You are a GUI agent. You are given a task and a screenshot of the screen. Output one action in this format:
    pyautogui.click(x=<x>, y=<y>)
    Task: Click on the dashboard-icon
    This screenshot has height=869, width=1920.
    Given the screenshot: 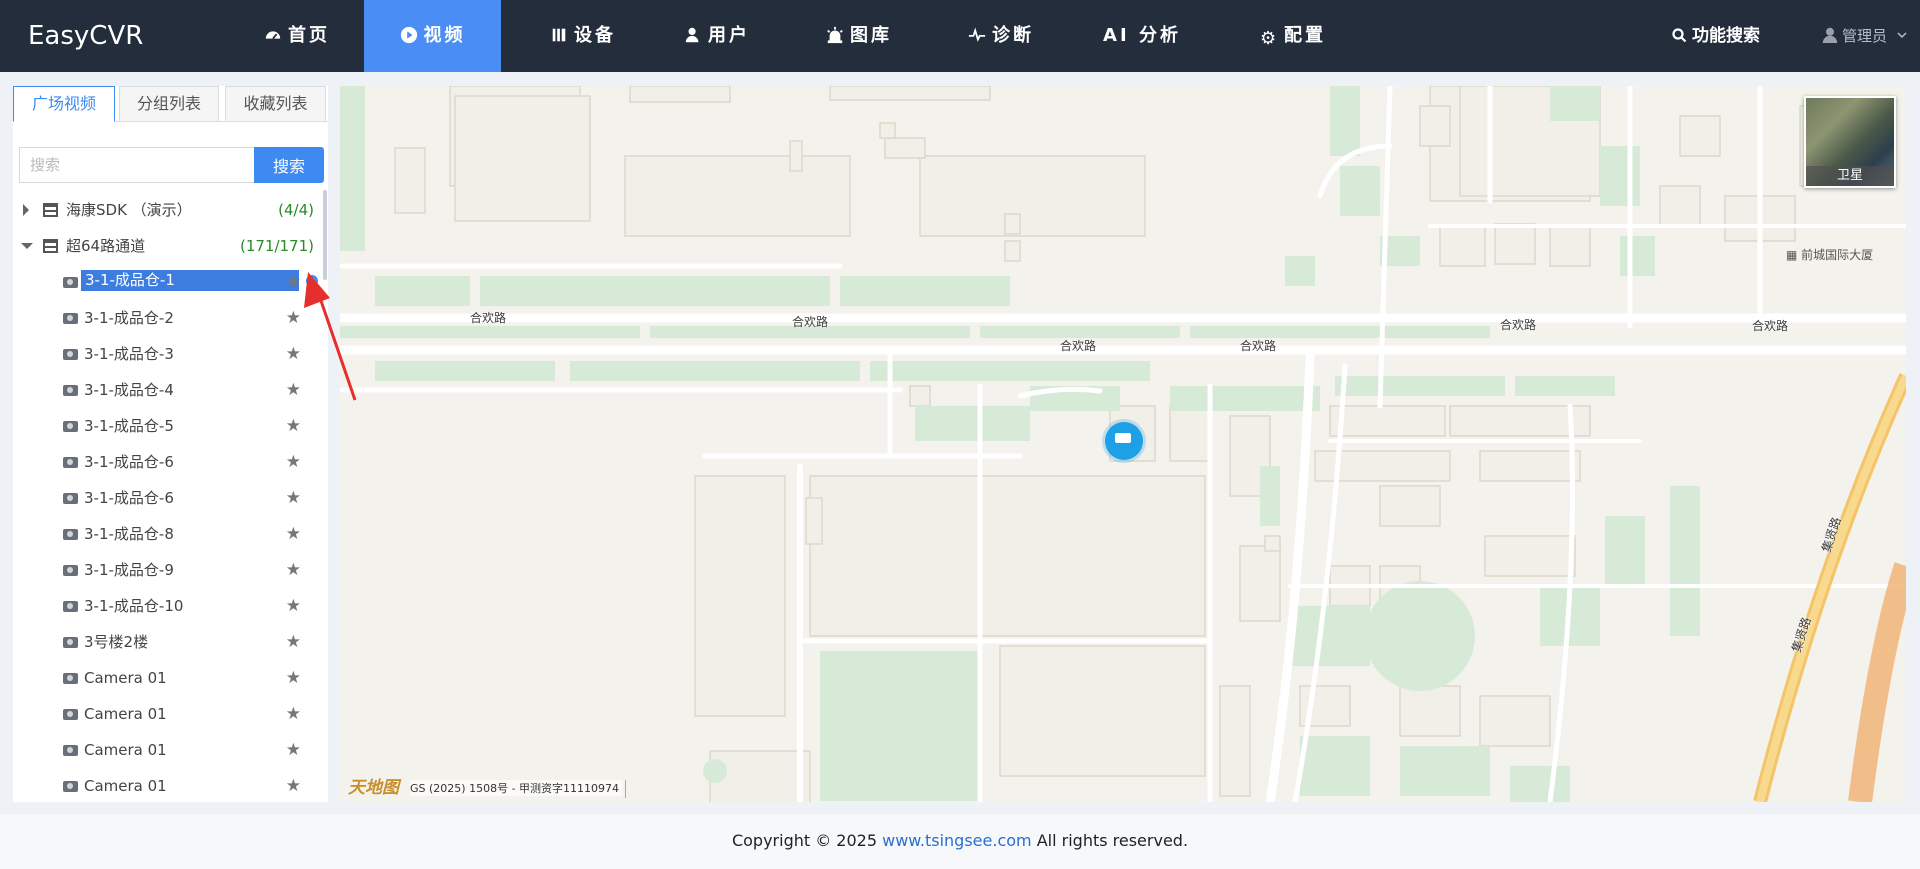 What is the action you would take?
    pyautogui.click(x=273, y=35)
    